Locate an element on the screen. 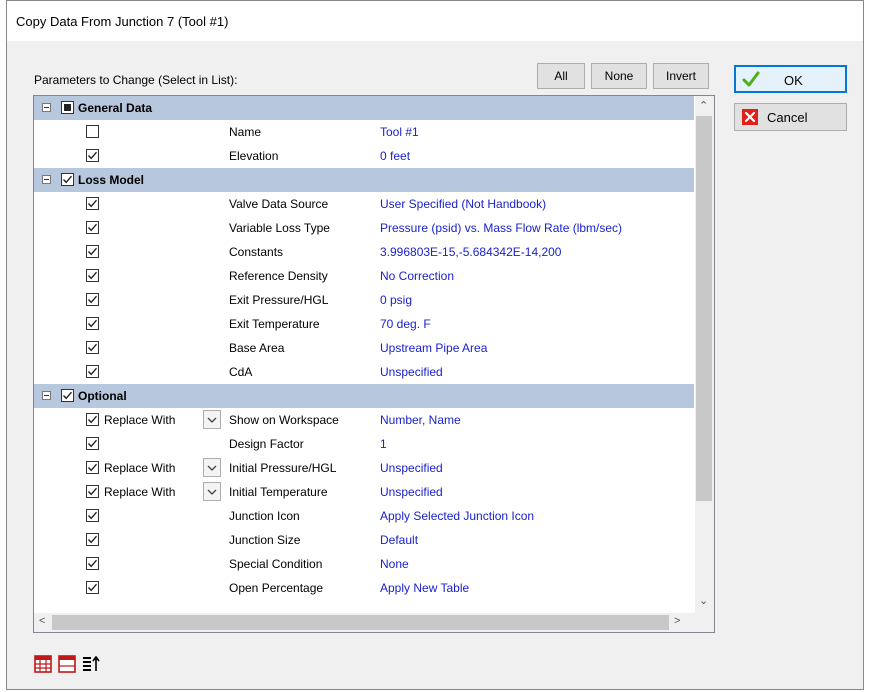 The image size is (872, 692). invert-selection-button: Invert is located at coordinates (681, 76).